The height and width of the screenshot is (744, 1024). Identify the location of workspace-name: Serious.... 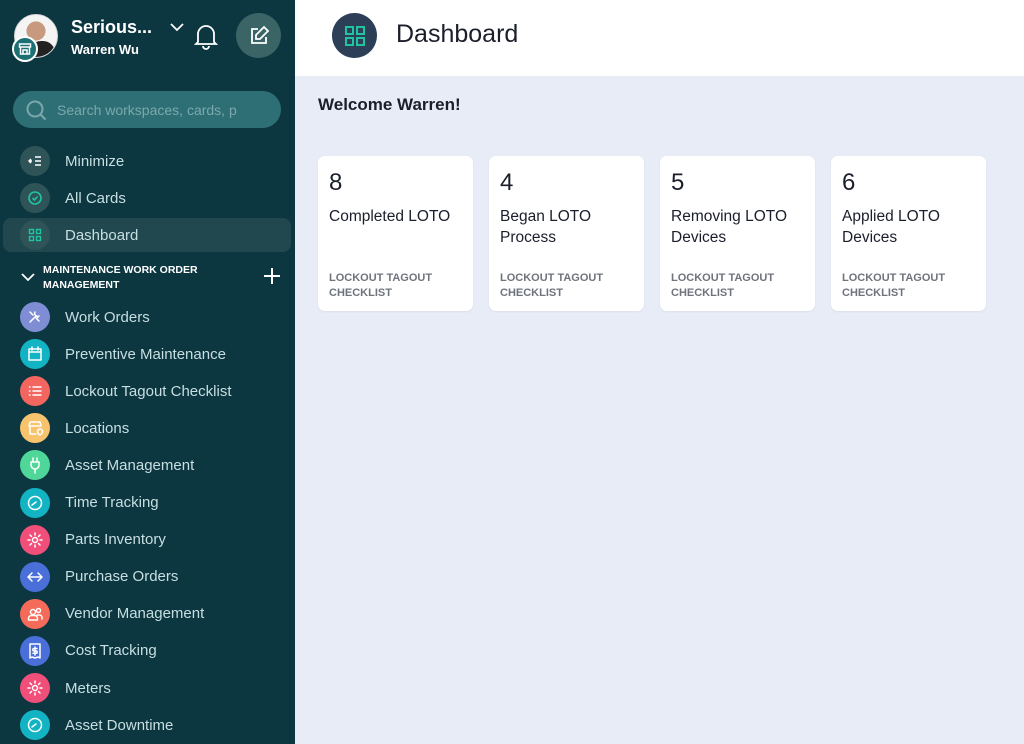
(111, 27).